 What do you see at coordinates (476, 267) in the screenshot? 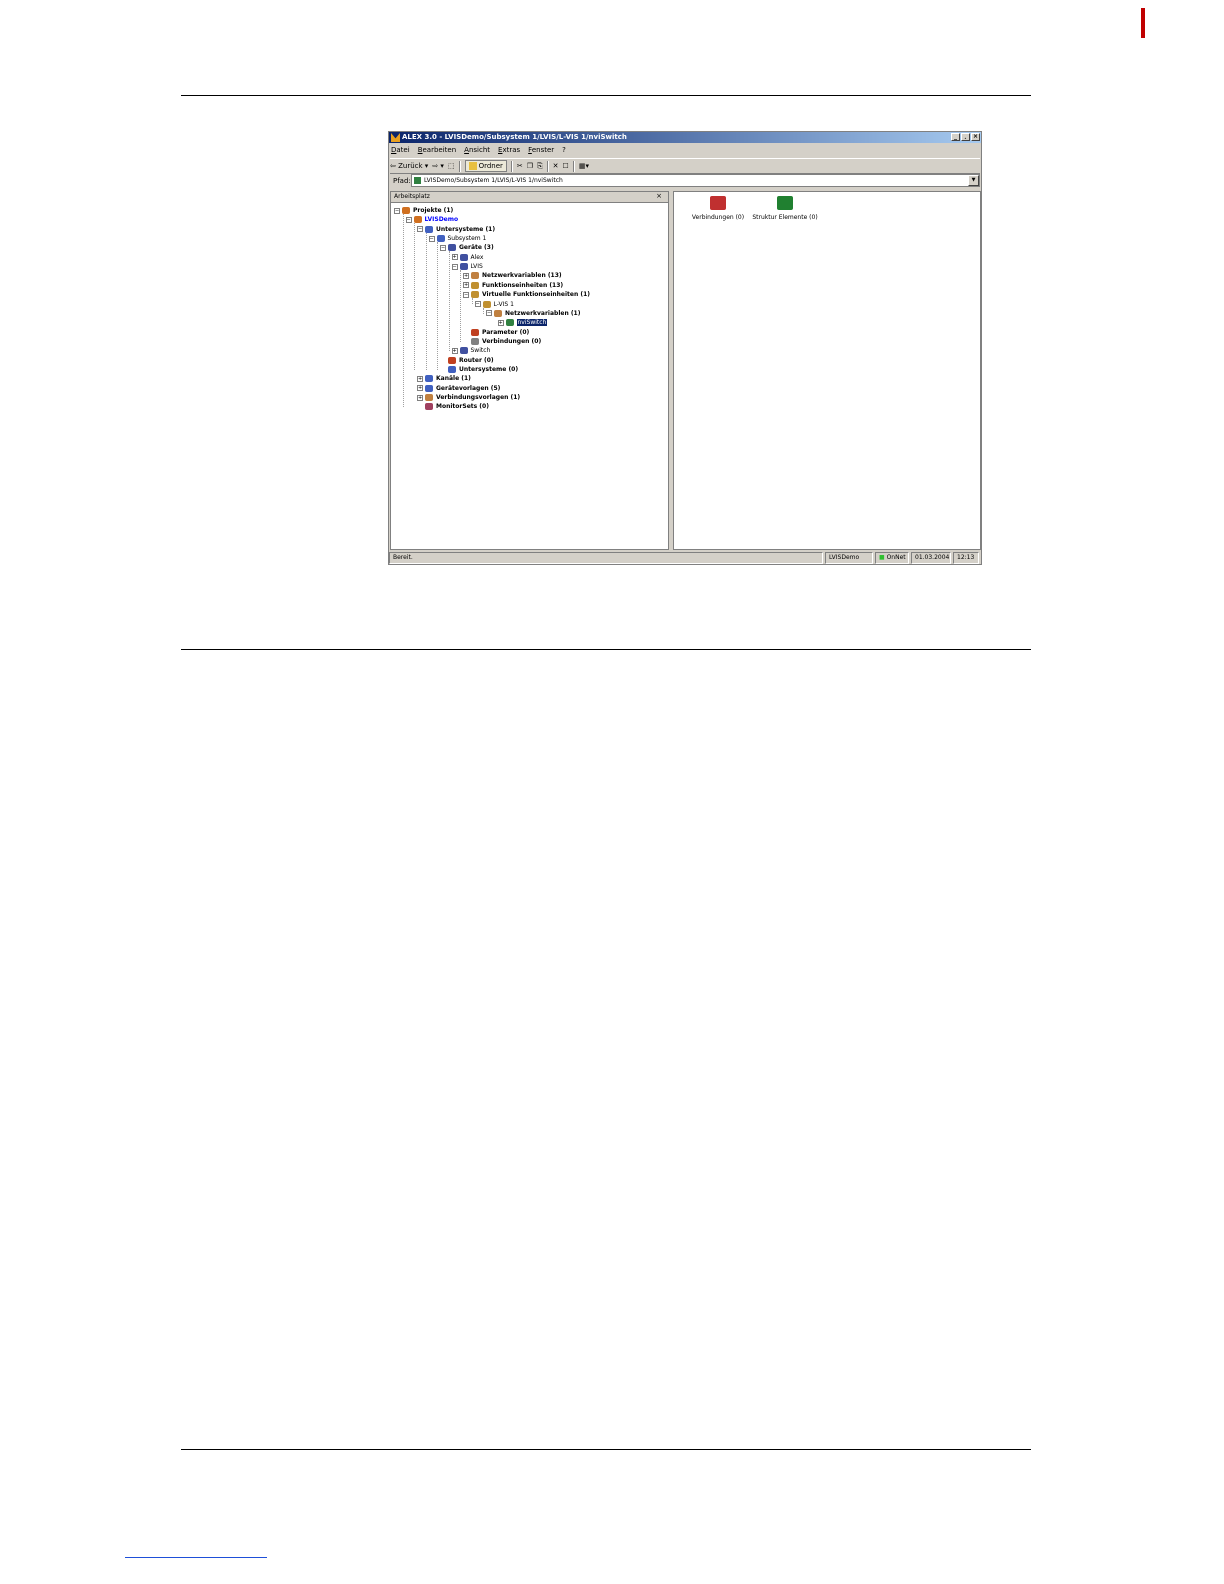
I see `tree-item-label: LVIS` at bounding box center [476, 267].